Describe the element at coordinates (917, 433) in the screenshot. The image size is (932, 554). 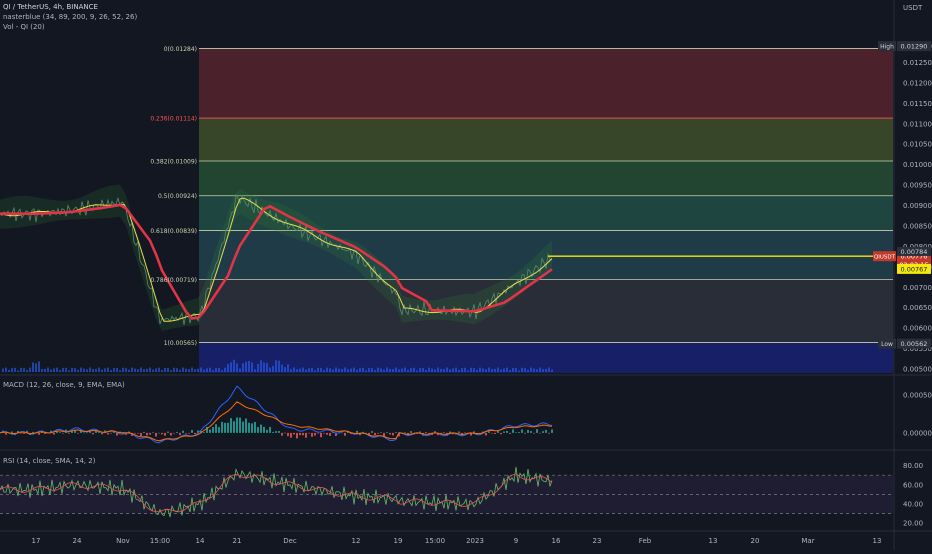
I see `macd-tick-label: 0.00000` at that location.